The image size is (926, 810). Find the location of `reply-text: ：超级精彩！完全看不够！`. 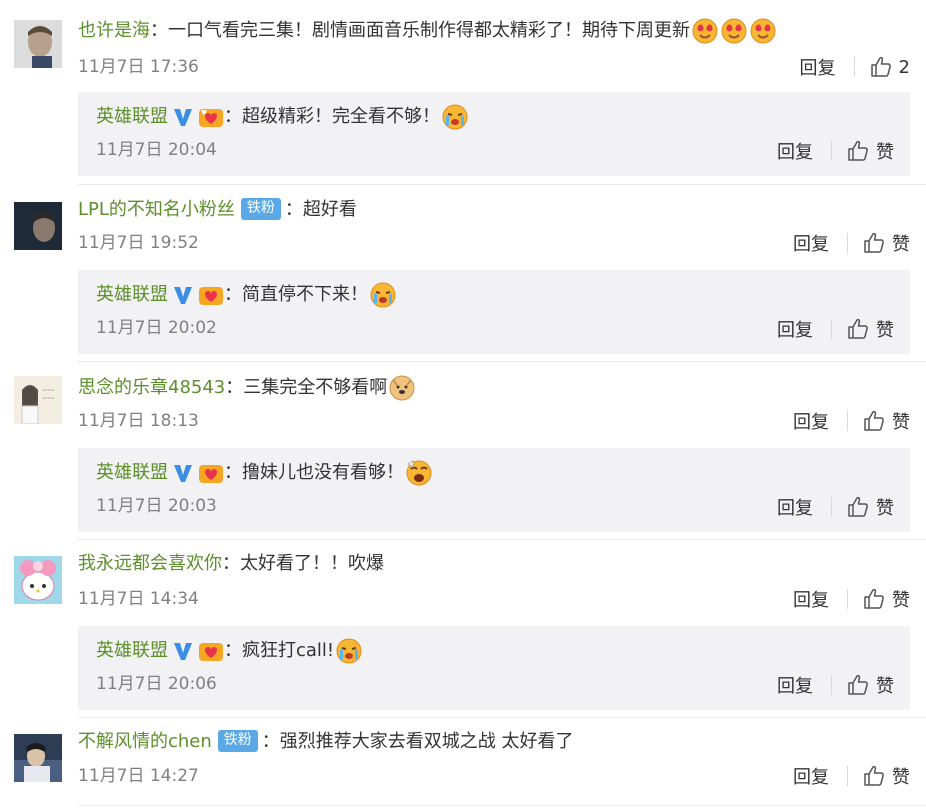

reply-text: ：超级精彩！完全看不够！ is located at coordinates (332, 116).